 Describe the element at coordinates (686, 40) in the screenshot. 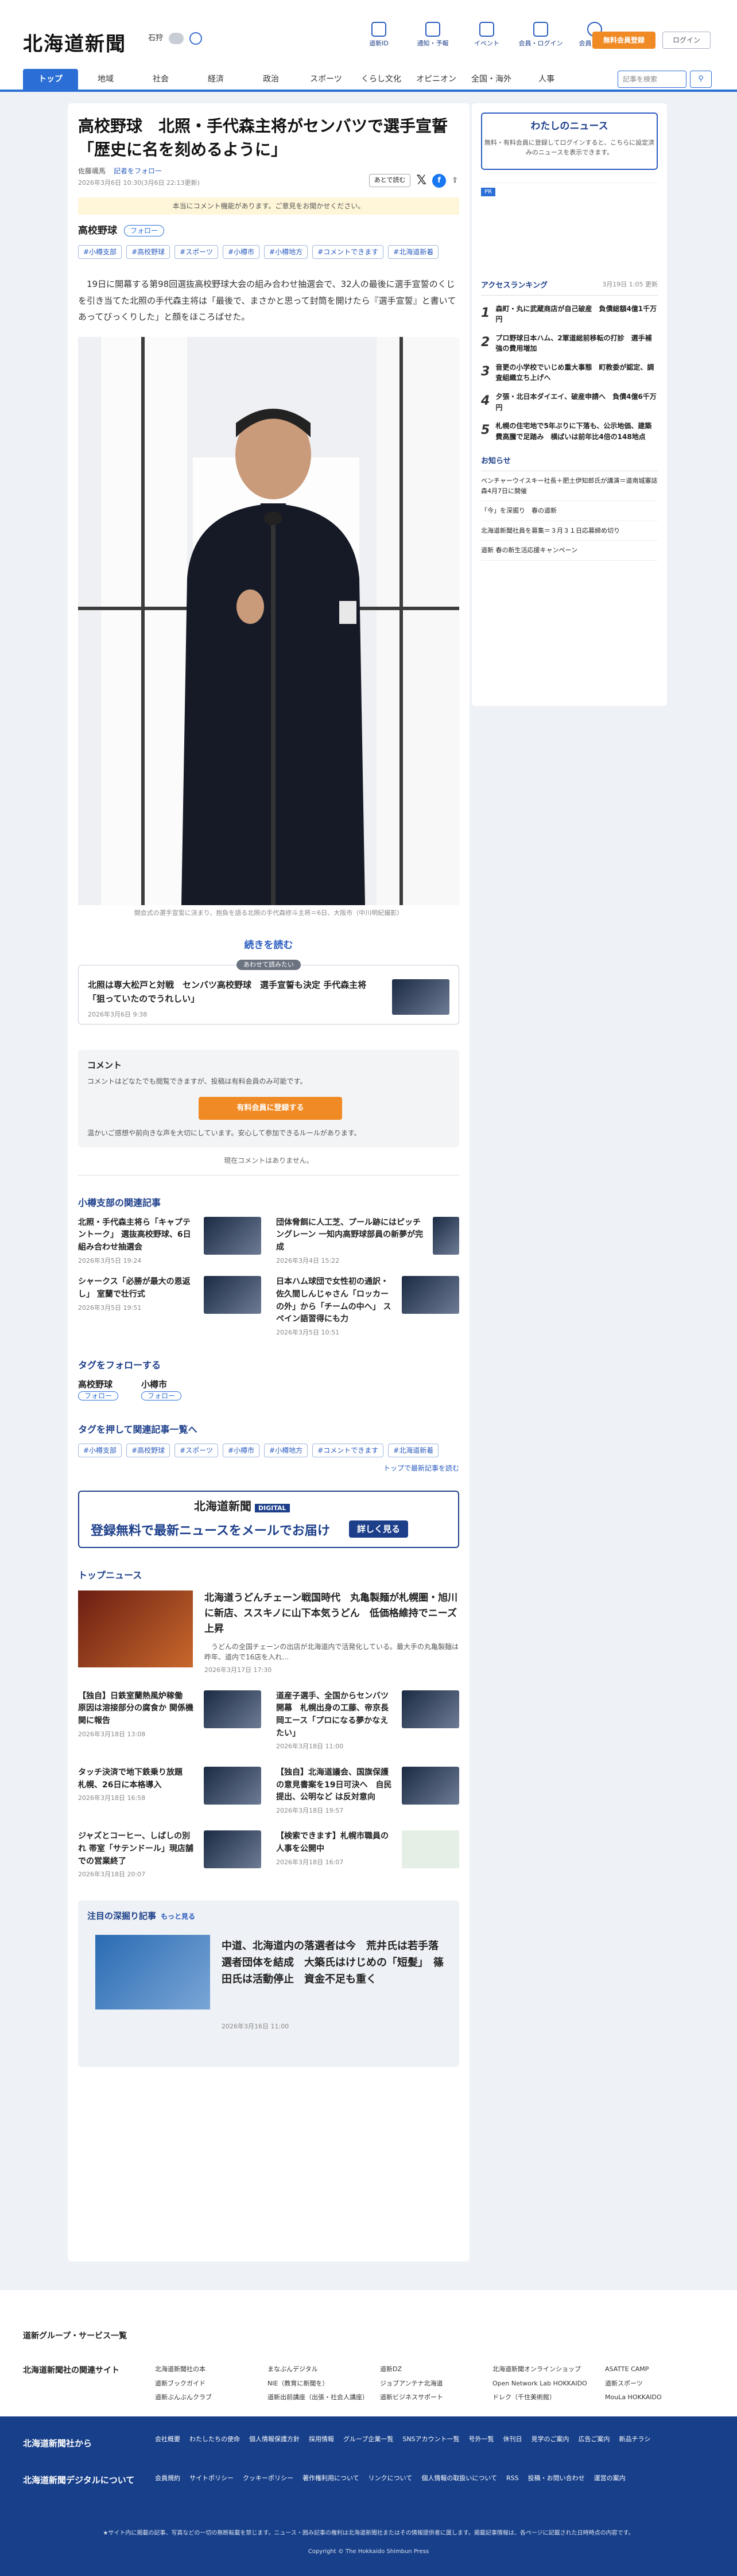

I see `login-button: ログイン` at that location.